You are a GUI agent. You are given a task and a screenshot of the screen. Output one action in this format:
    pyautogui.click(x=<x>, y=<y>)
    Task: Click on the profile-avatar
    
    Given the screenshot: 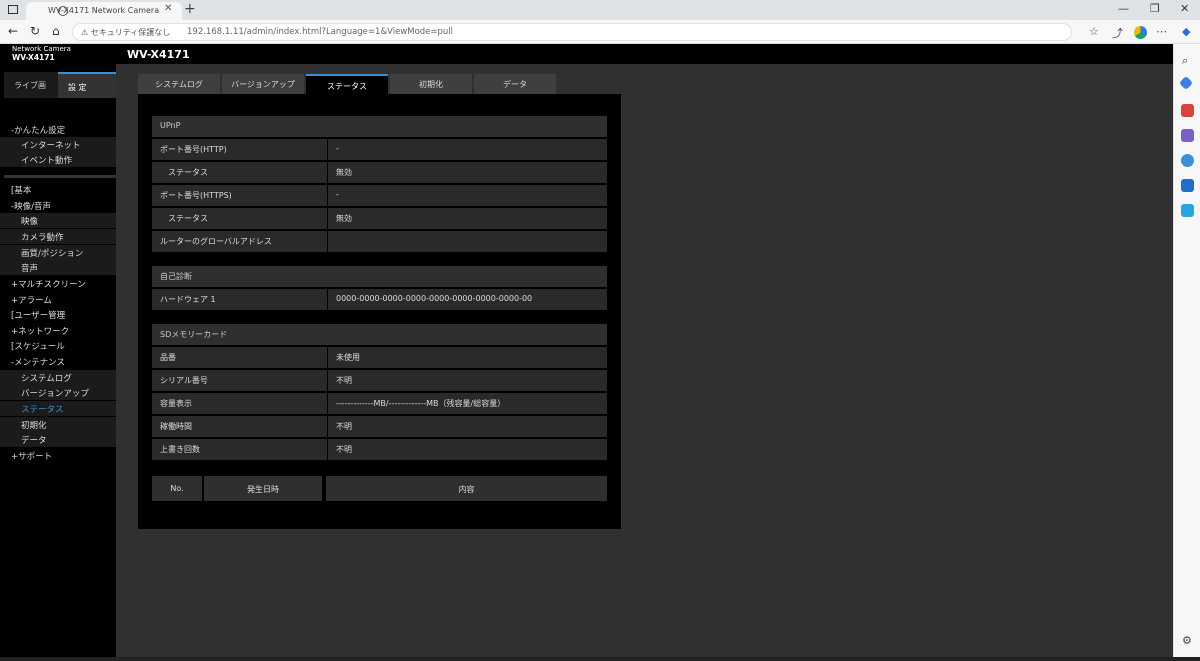 What is the action you would take?
    pyautogui.click(x=1140, y=32)
    